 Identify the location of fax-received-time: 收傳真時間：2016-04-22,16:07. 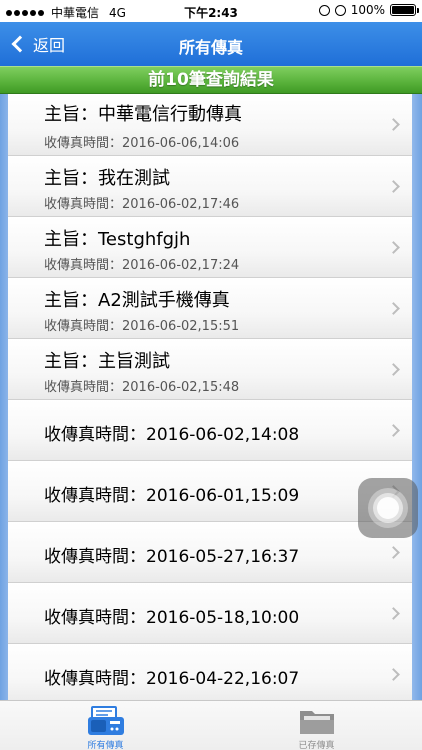
(172, 679).